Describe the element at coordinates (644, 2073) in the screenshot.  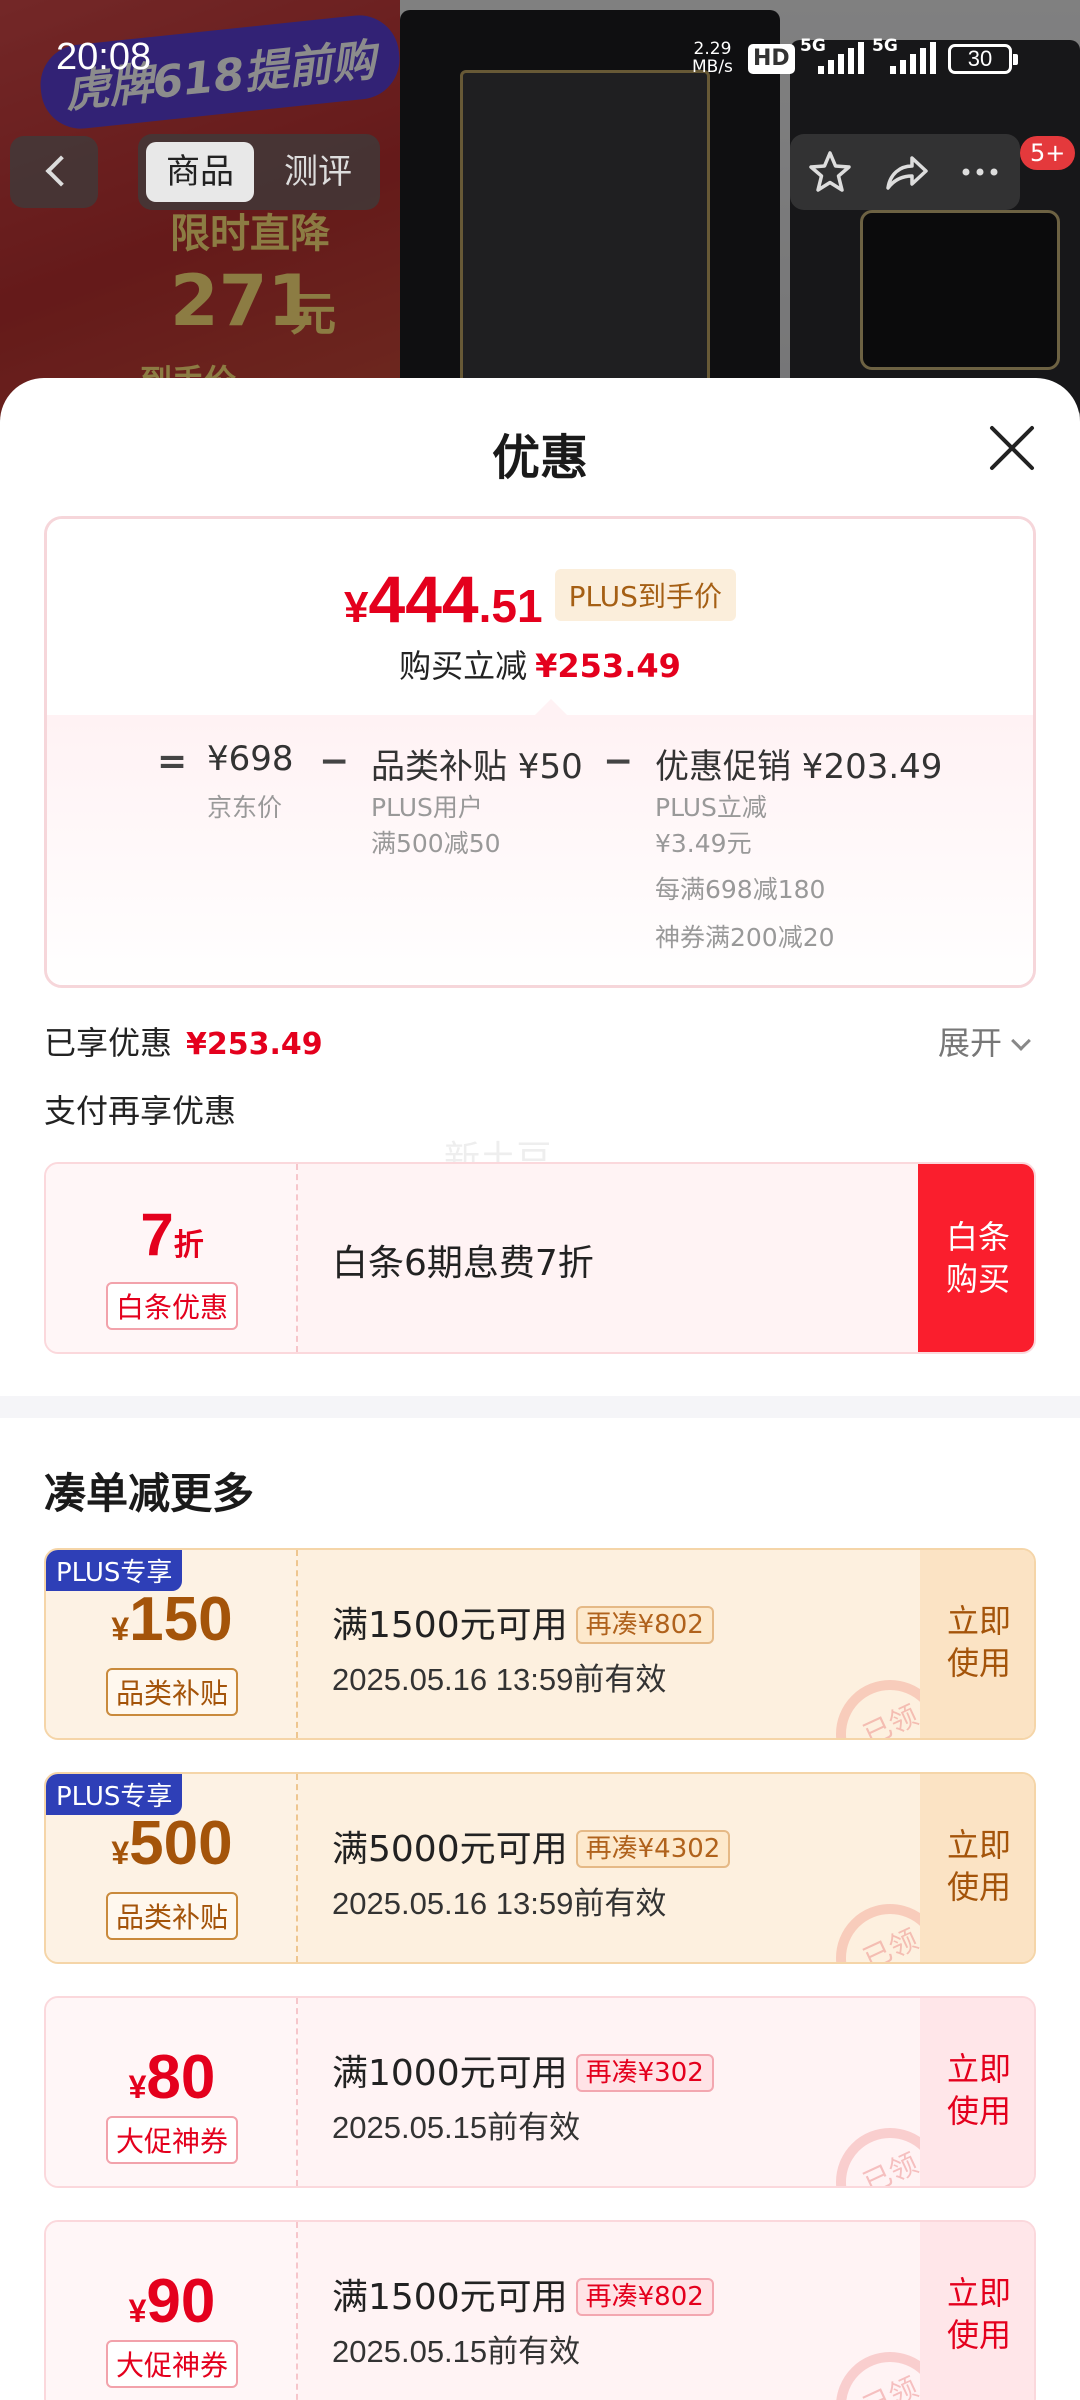
I see `coupon-more-needed: 再凑¥302` at that location.